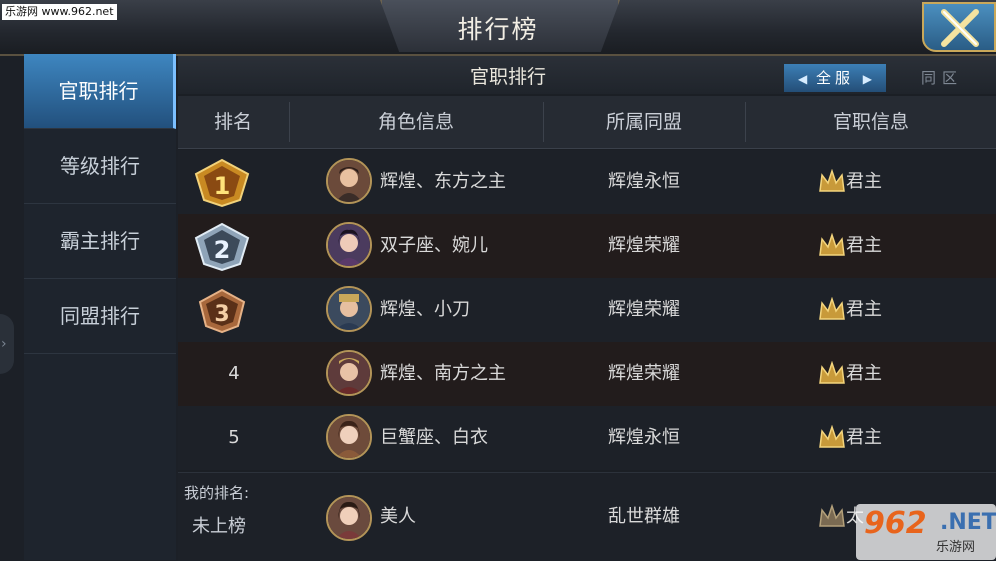  Describe the element at coordinates (425, 309) in the screenshot. I see `role-name: 辉煌、小刀` at that location.